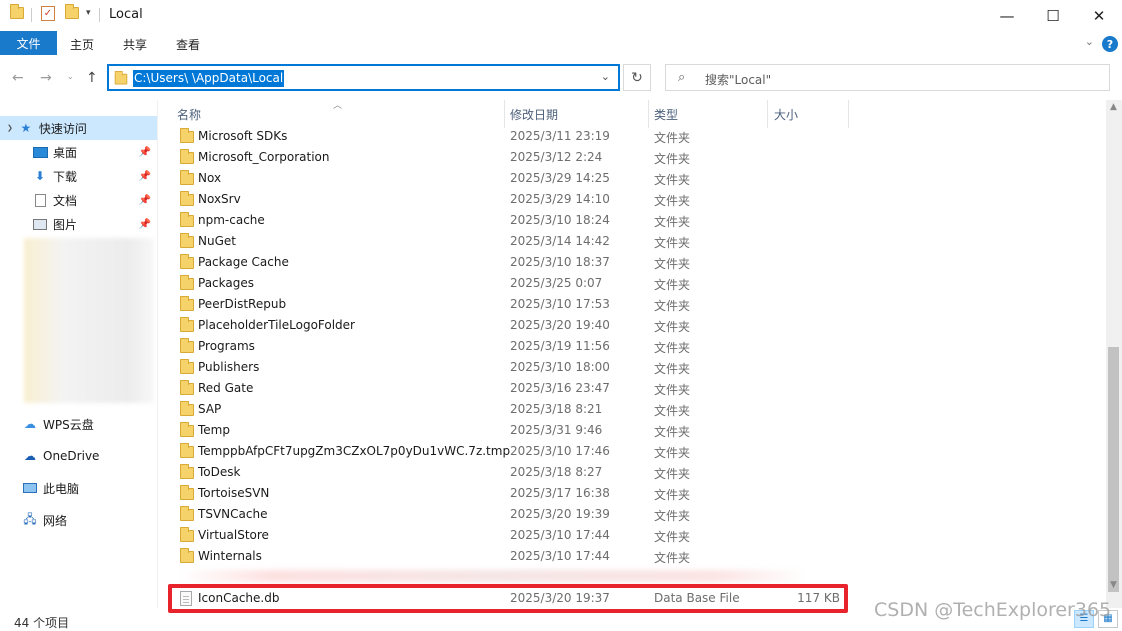  I want to click on table-row: PeerDistRepub 2025/3/10 17:53 文件夹, so click(503, 304).